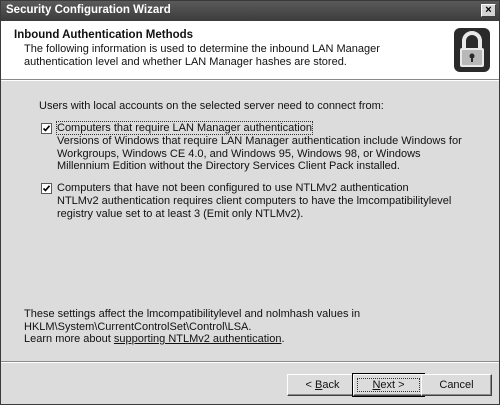 The image size is (500, 405). I want to click on checkbox-lan-manager, so click(46, 128).